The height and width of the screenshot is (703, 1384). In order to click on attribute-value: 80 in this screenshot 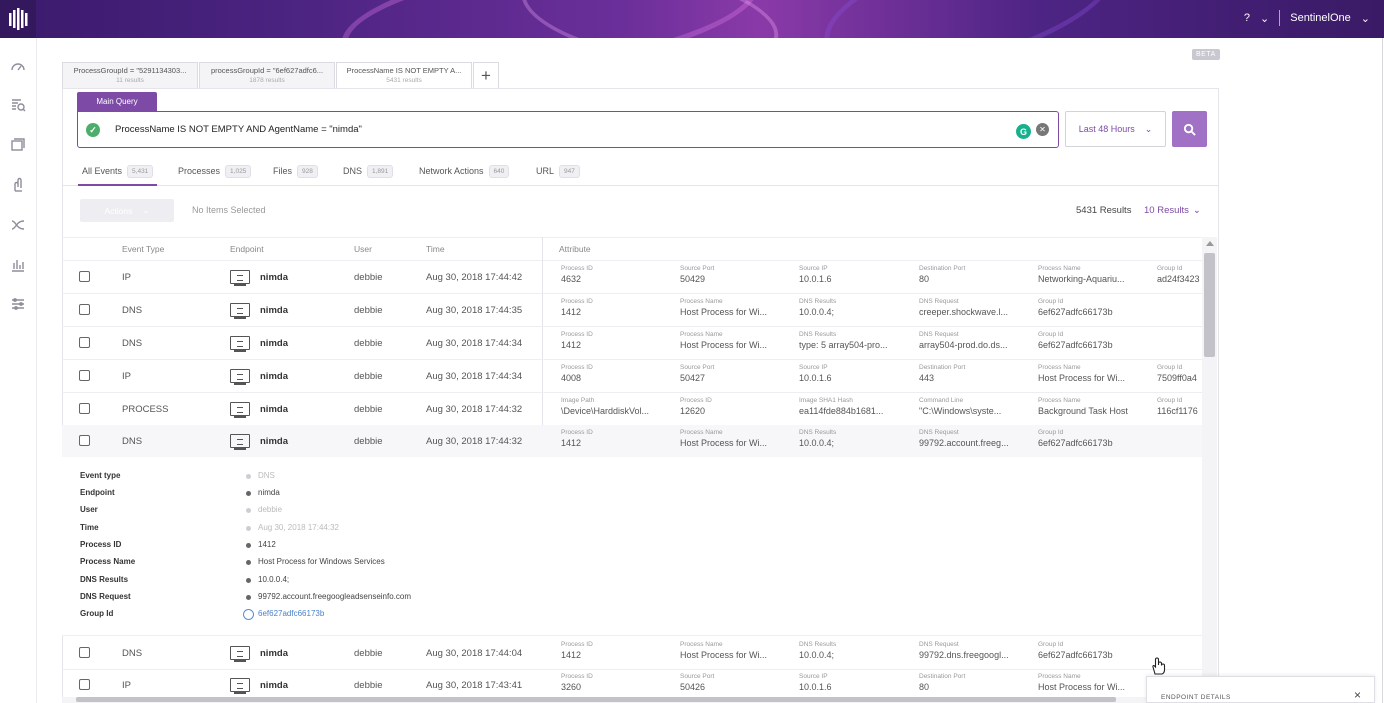, I will do `click(924, 279)`.